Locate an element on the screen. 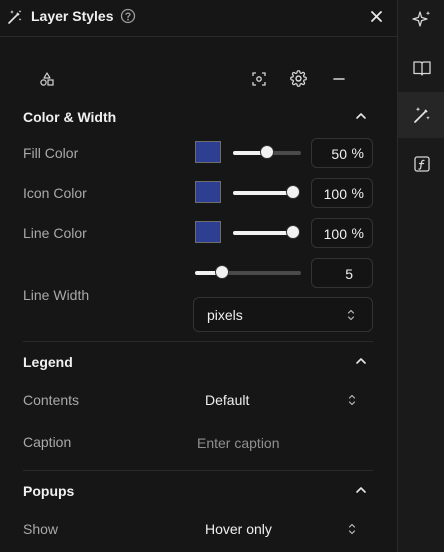 The width and height of the screenshot is (444, 552). fill-opacity-value: 50 is located at coordinates (339, 154).